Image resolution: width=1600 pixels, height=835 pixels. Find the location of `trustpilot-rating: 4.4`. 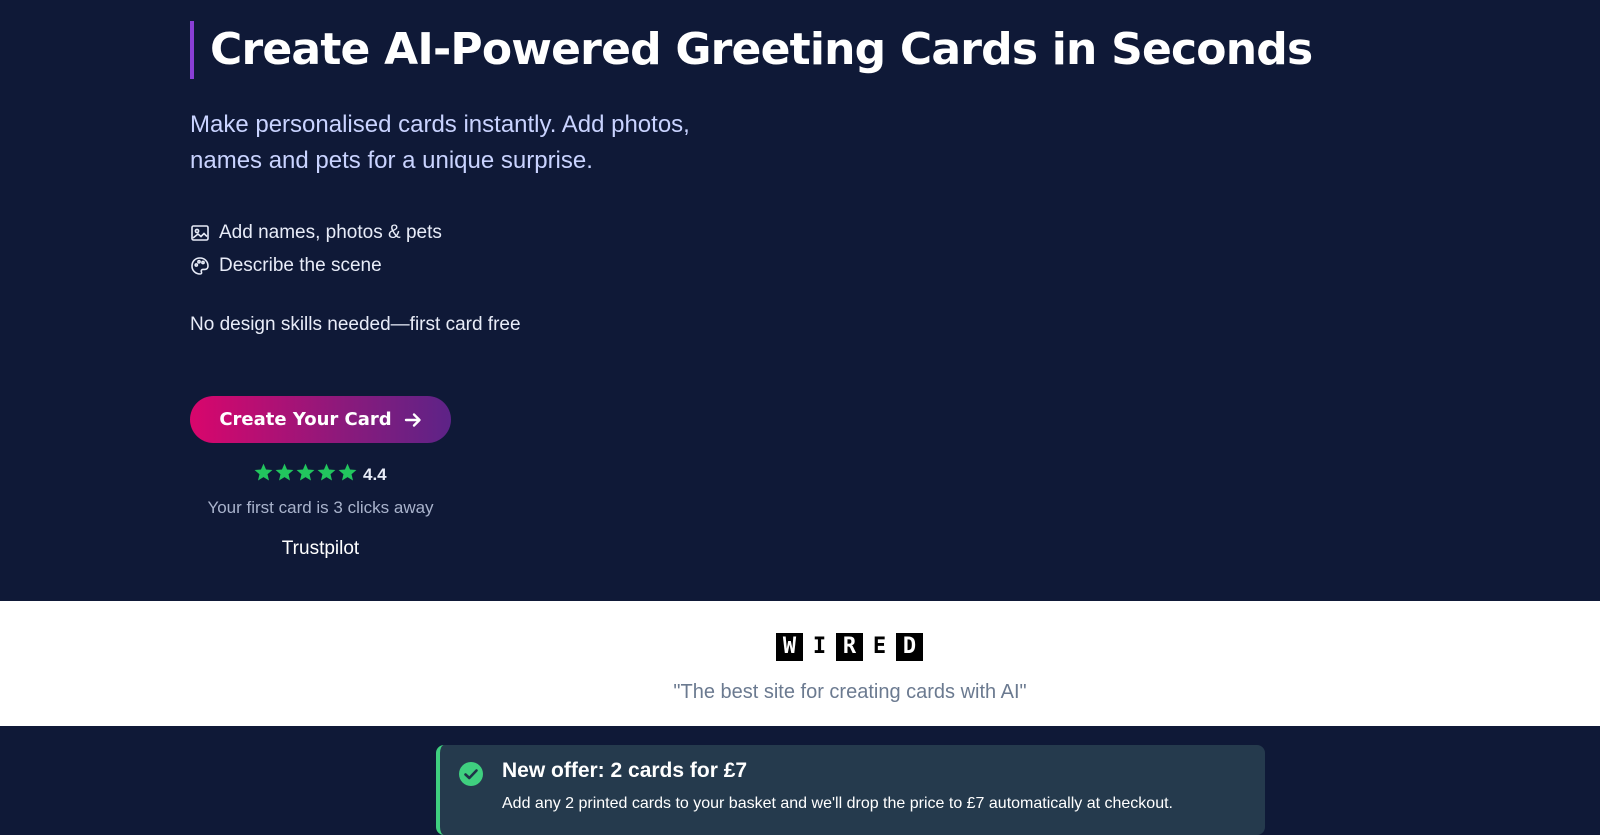

trustpilot-rating: 4.4 is located at coordinates (320, 474).